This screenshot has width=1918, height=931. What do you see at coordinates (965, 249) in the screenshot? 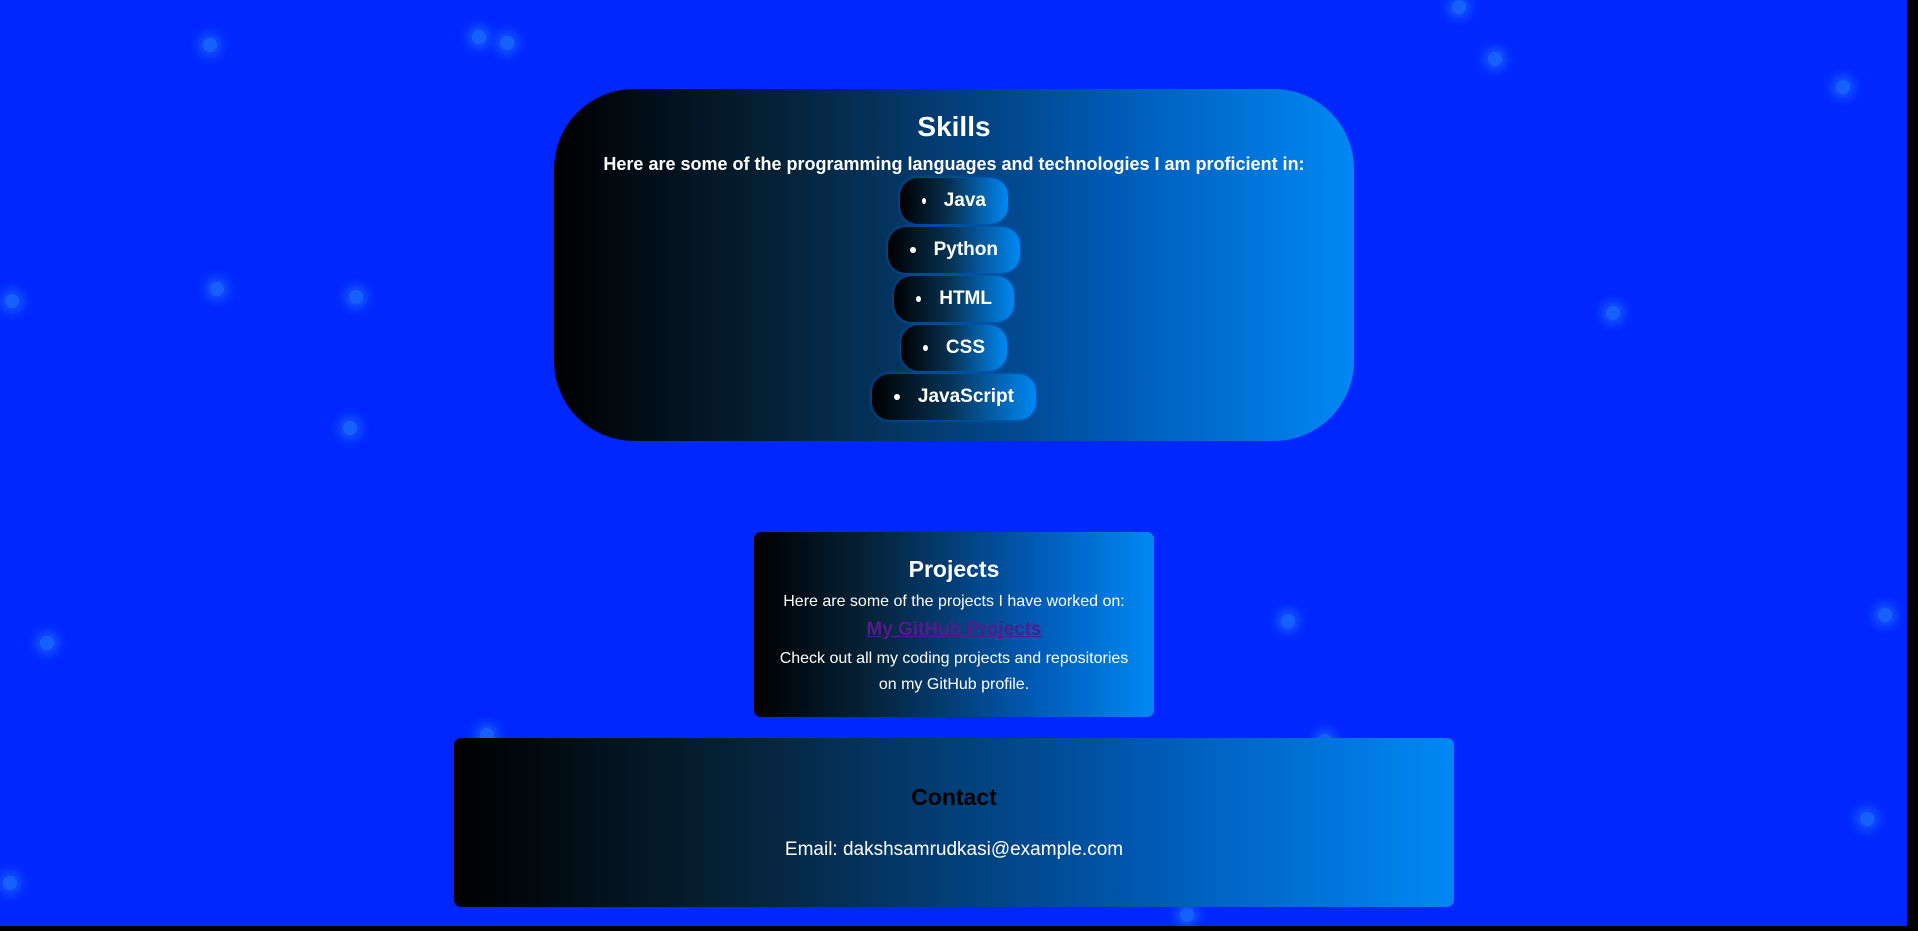
I see `skill-label: Python` at bounding box center [965, 249].